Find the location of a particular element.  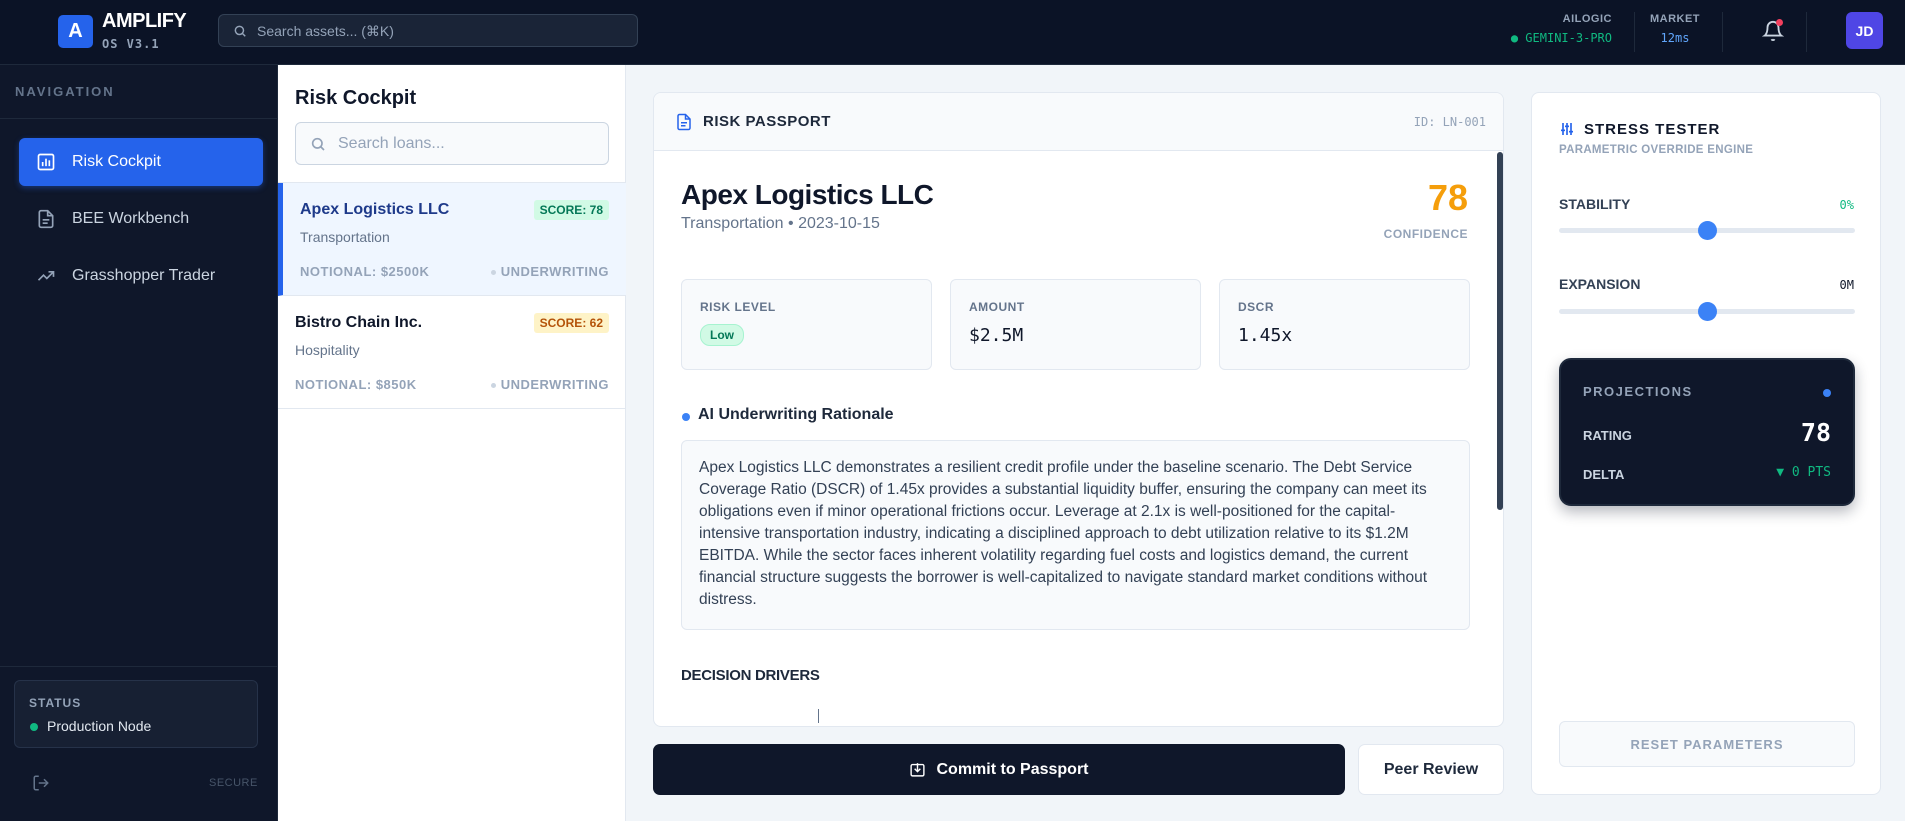

metric-value: 1.45x is located at coordinates (1265, 335).